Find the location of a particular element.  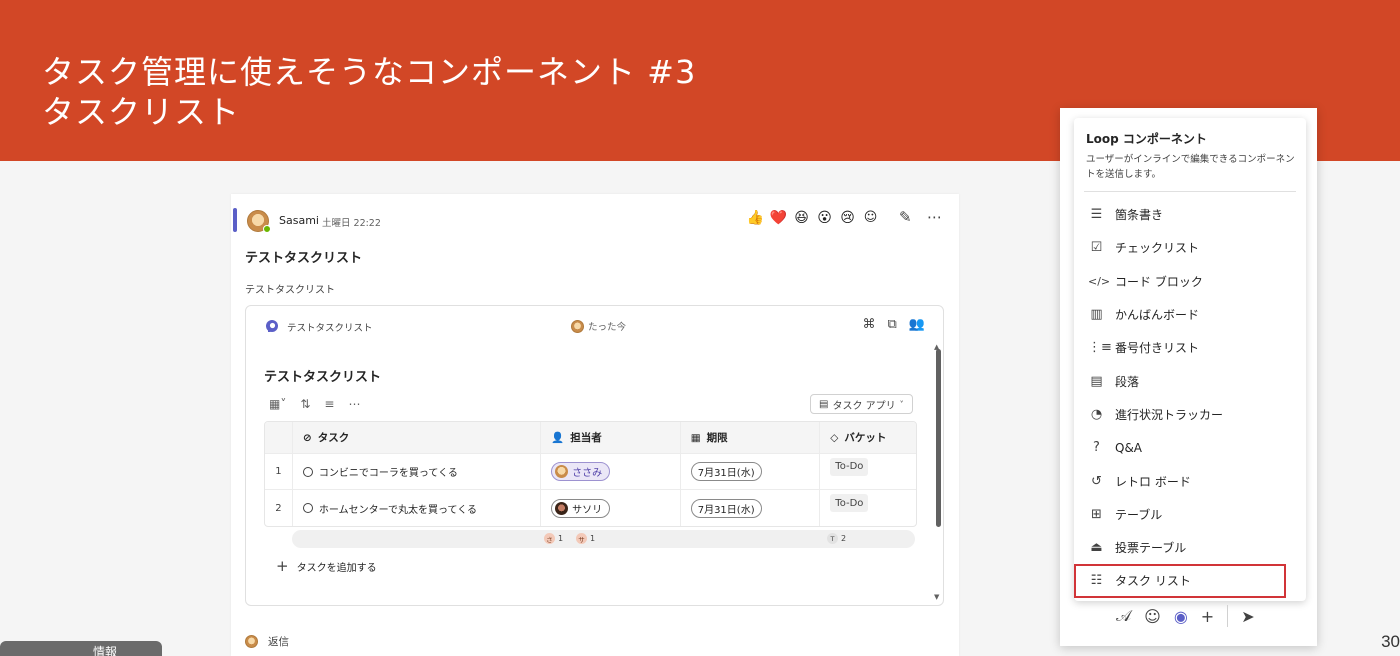

menu-item-progress-tracker: ◔ 進行状況トラッカー is located at coordinates (1190, 414).